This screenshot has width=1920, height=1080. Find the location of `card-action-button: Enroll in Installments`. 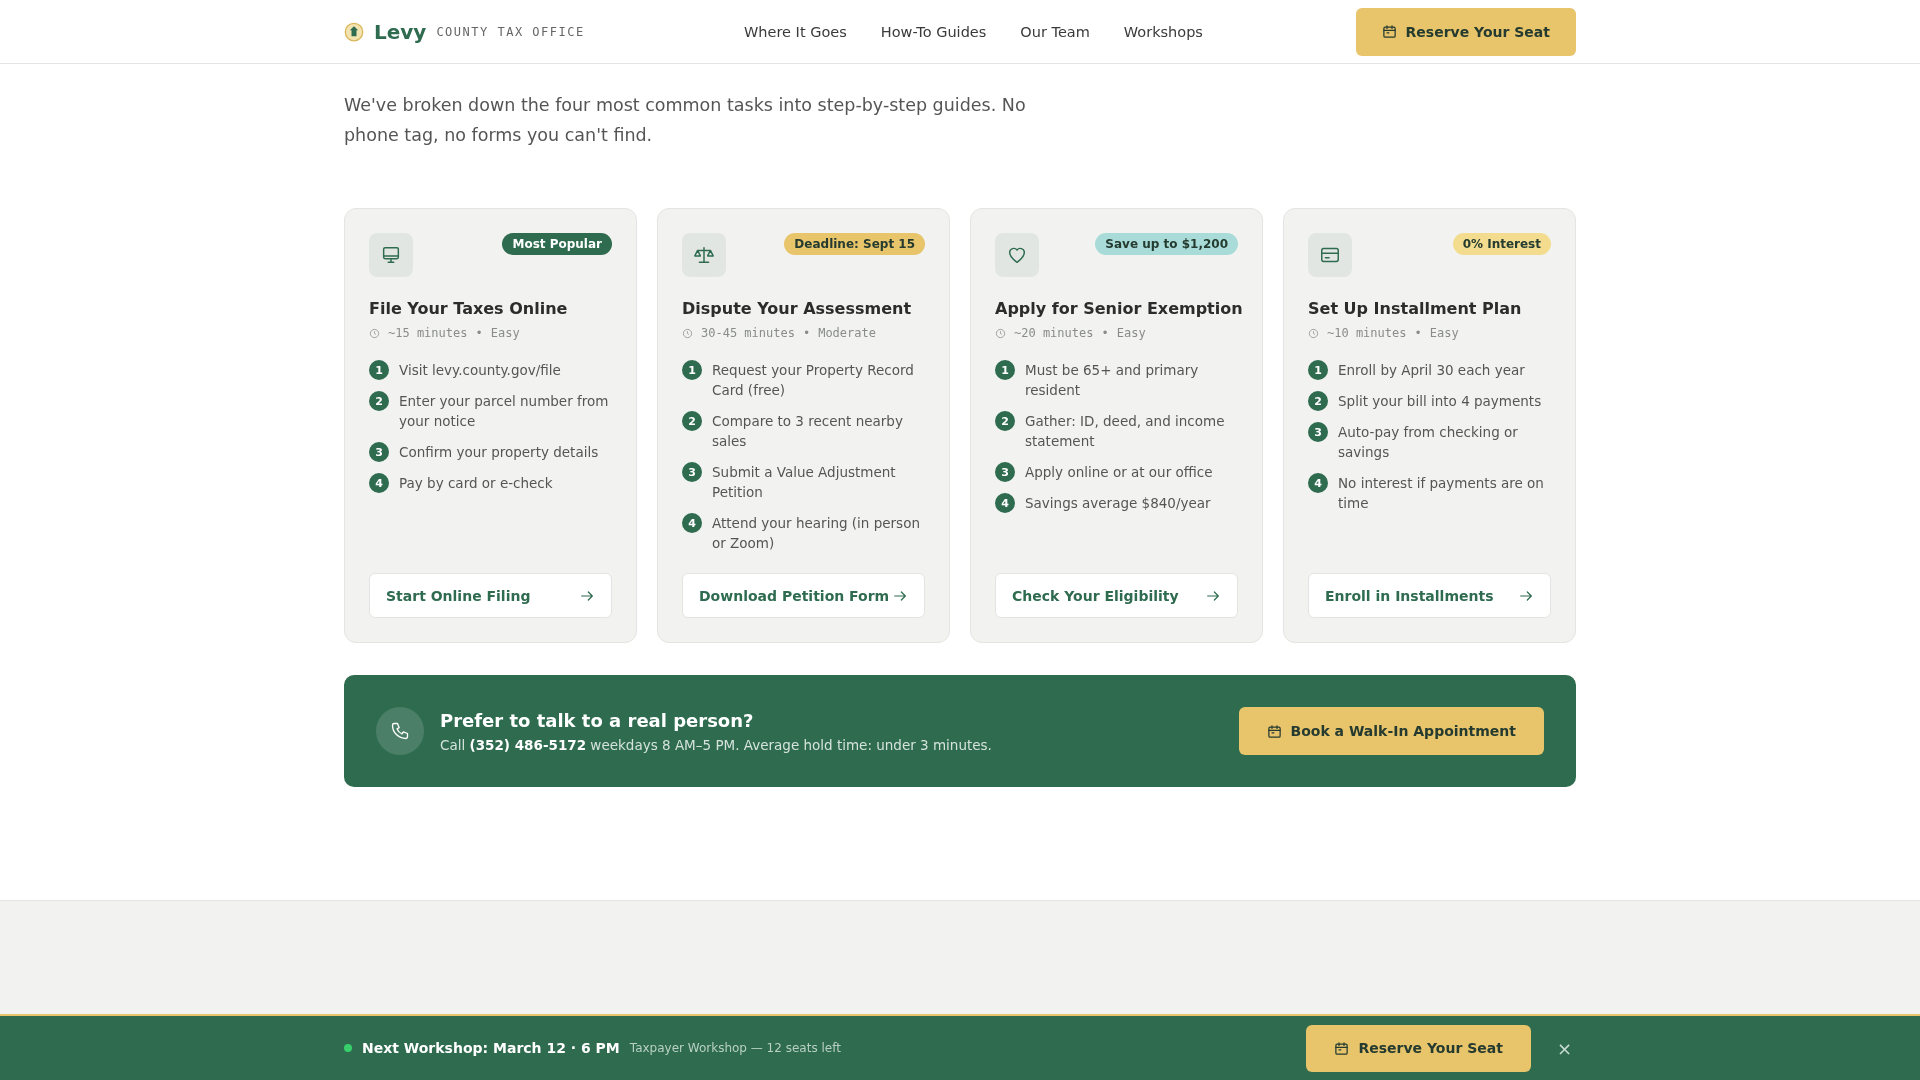

card-action-button: Enroll in Installments is located at coordinates (1429, 595).